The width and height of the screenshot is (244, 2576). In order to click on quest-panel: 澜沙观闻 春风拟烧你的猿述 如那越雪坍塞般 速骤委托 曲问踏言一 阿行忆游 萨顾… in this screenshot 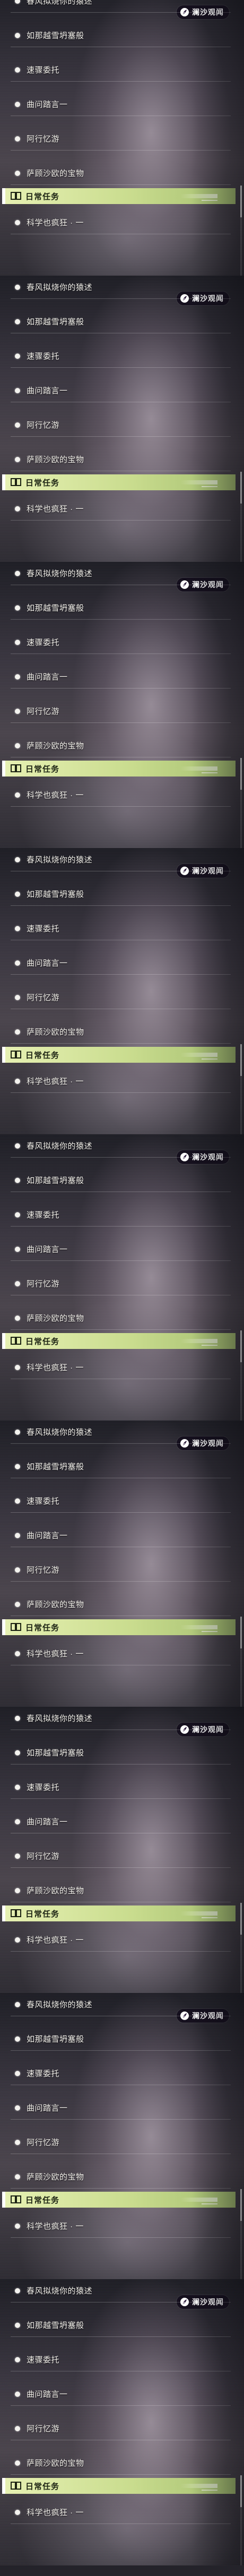, I will do `click(122, 1850)`.